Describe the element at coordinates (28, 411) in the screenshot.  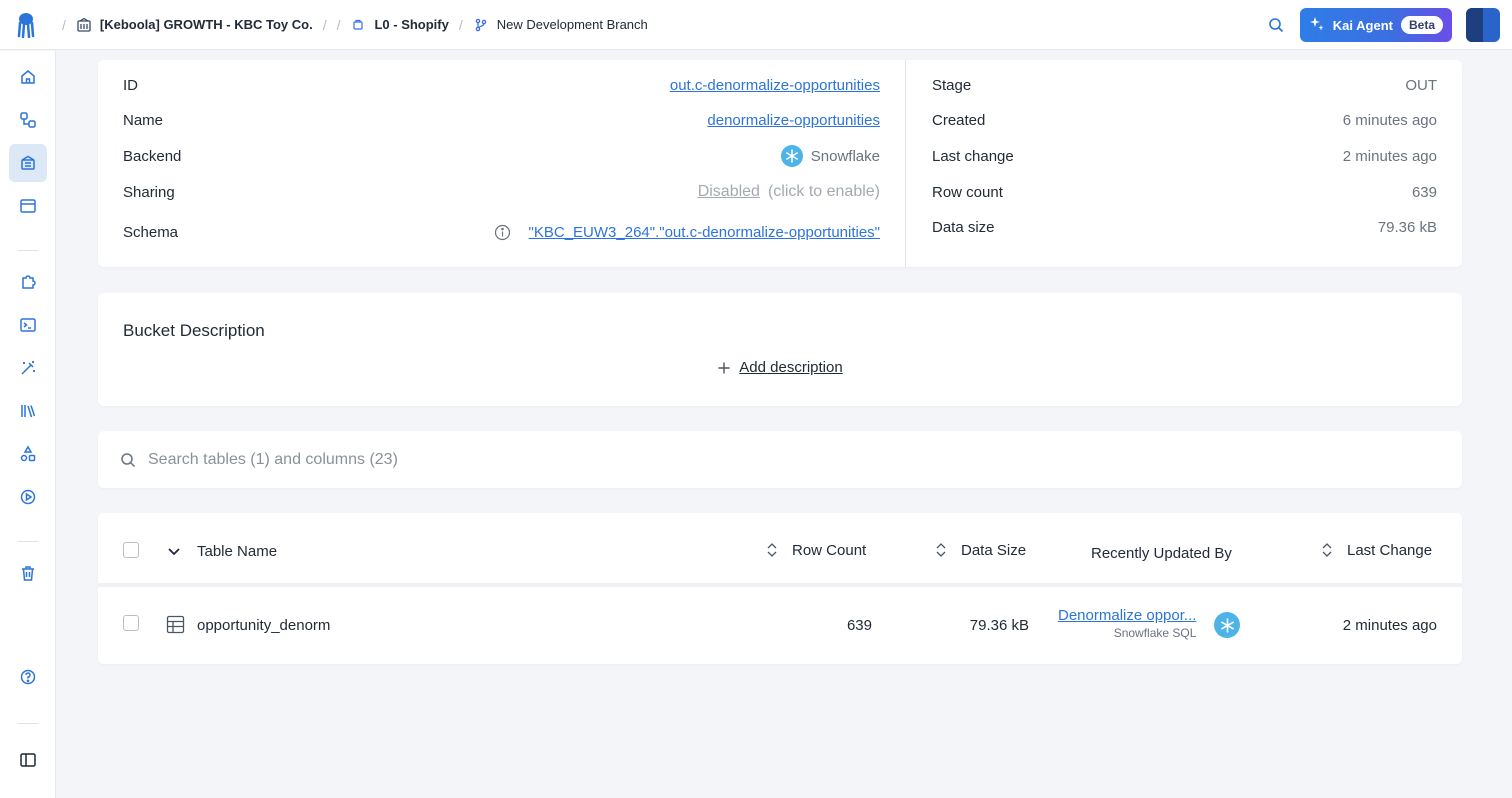
I see `library-icon` at that location.